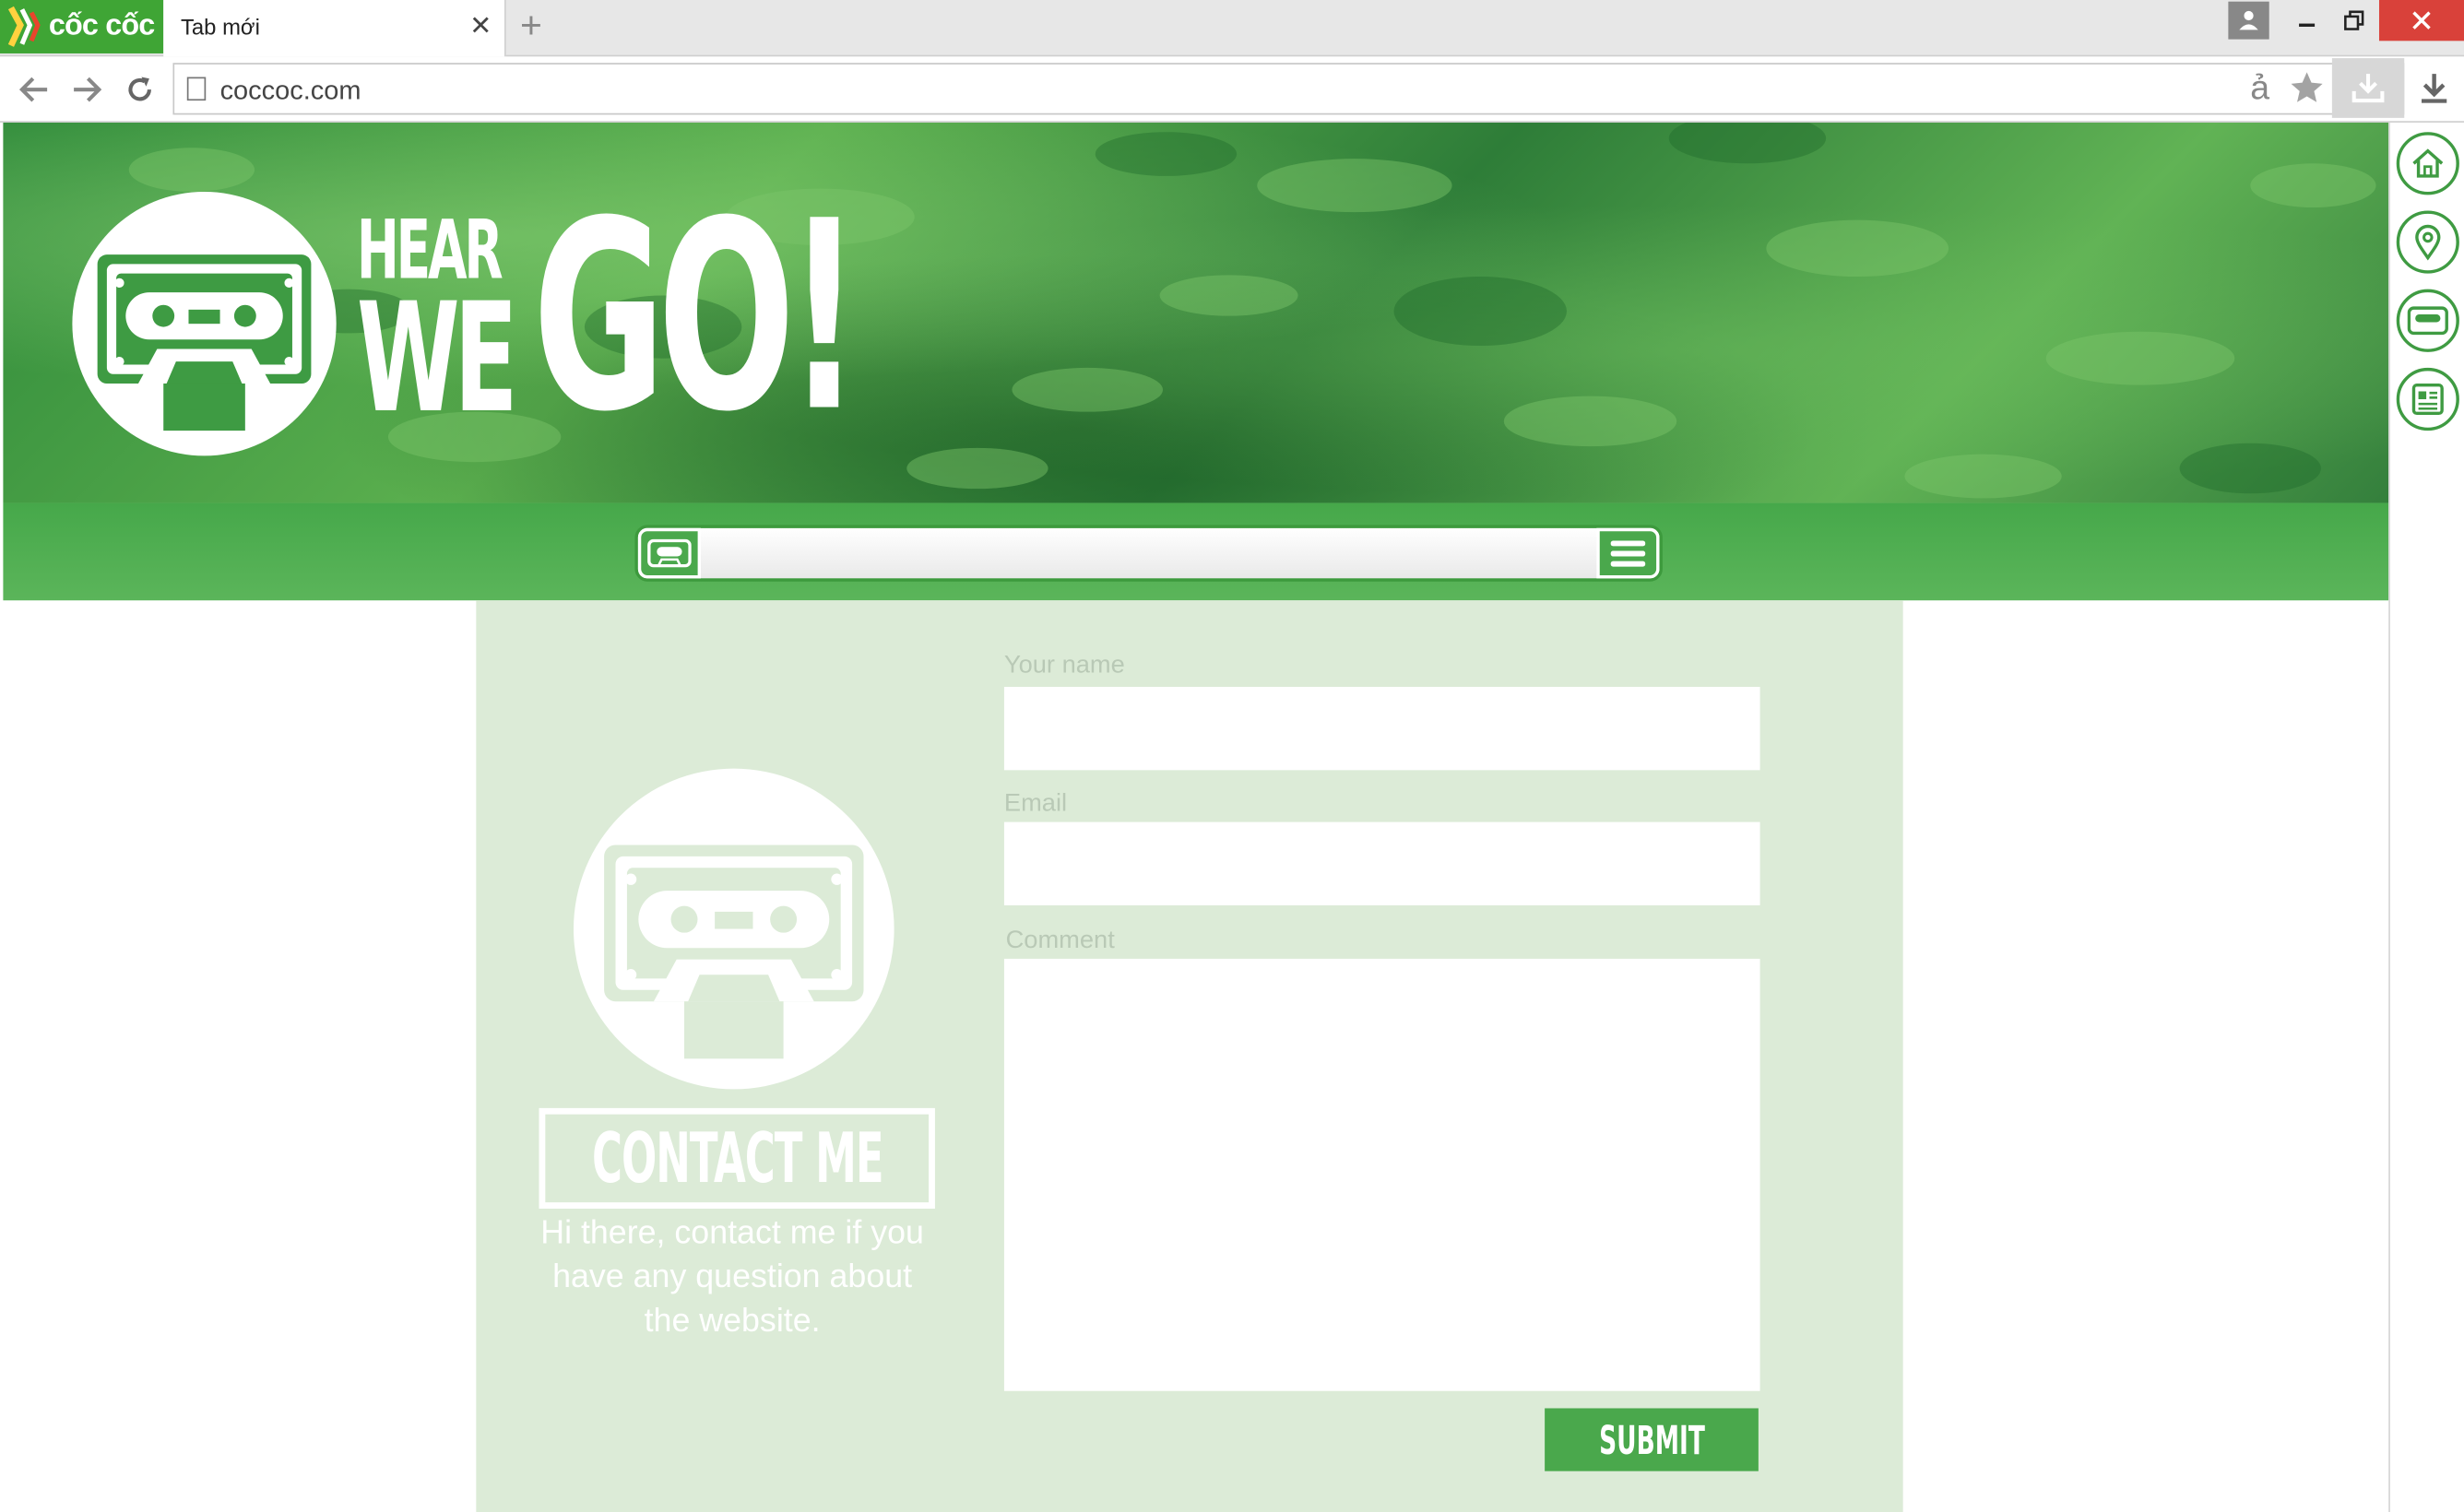 The width and height of the screenshot is (2464, 1512). I want to click on contact-logo-badge, so click(734, 929).